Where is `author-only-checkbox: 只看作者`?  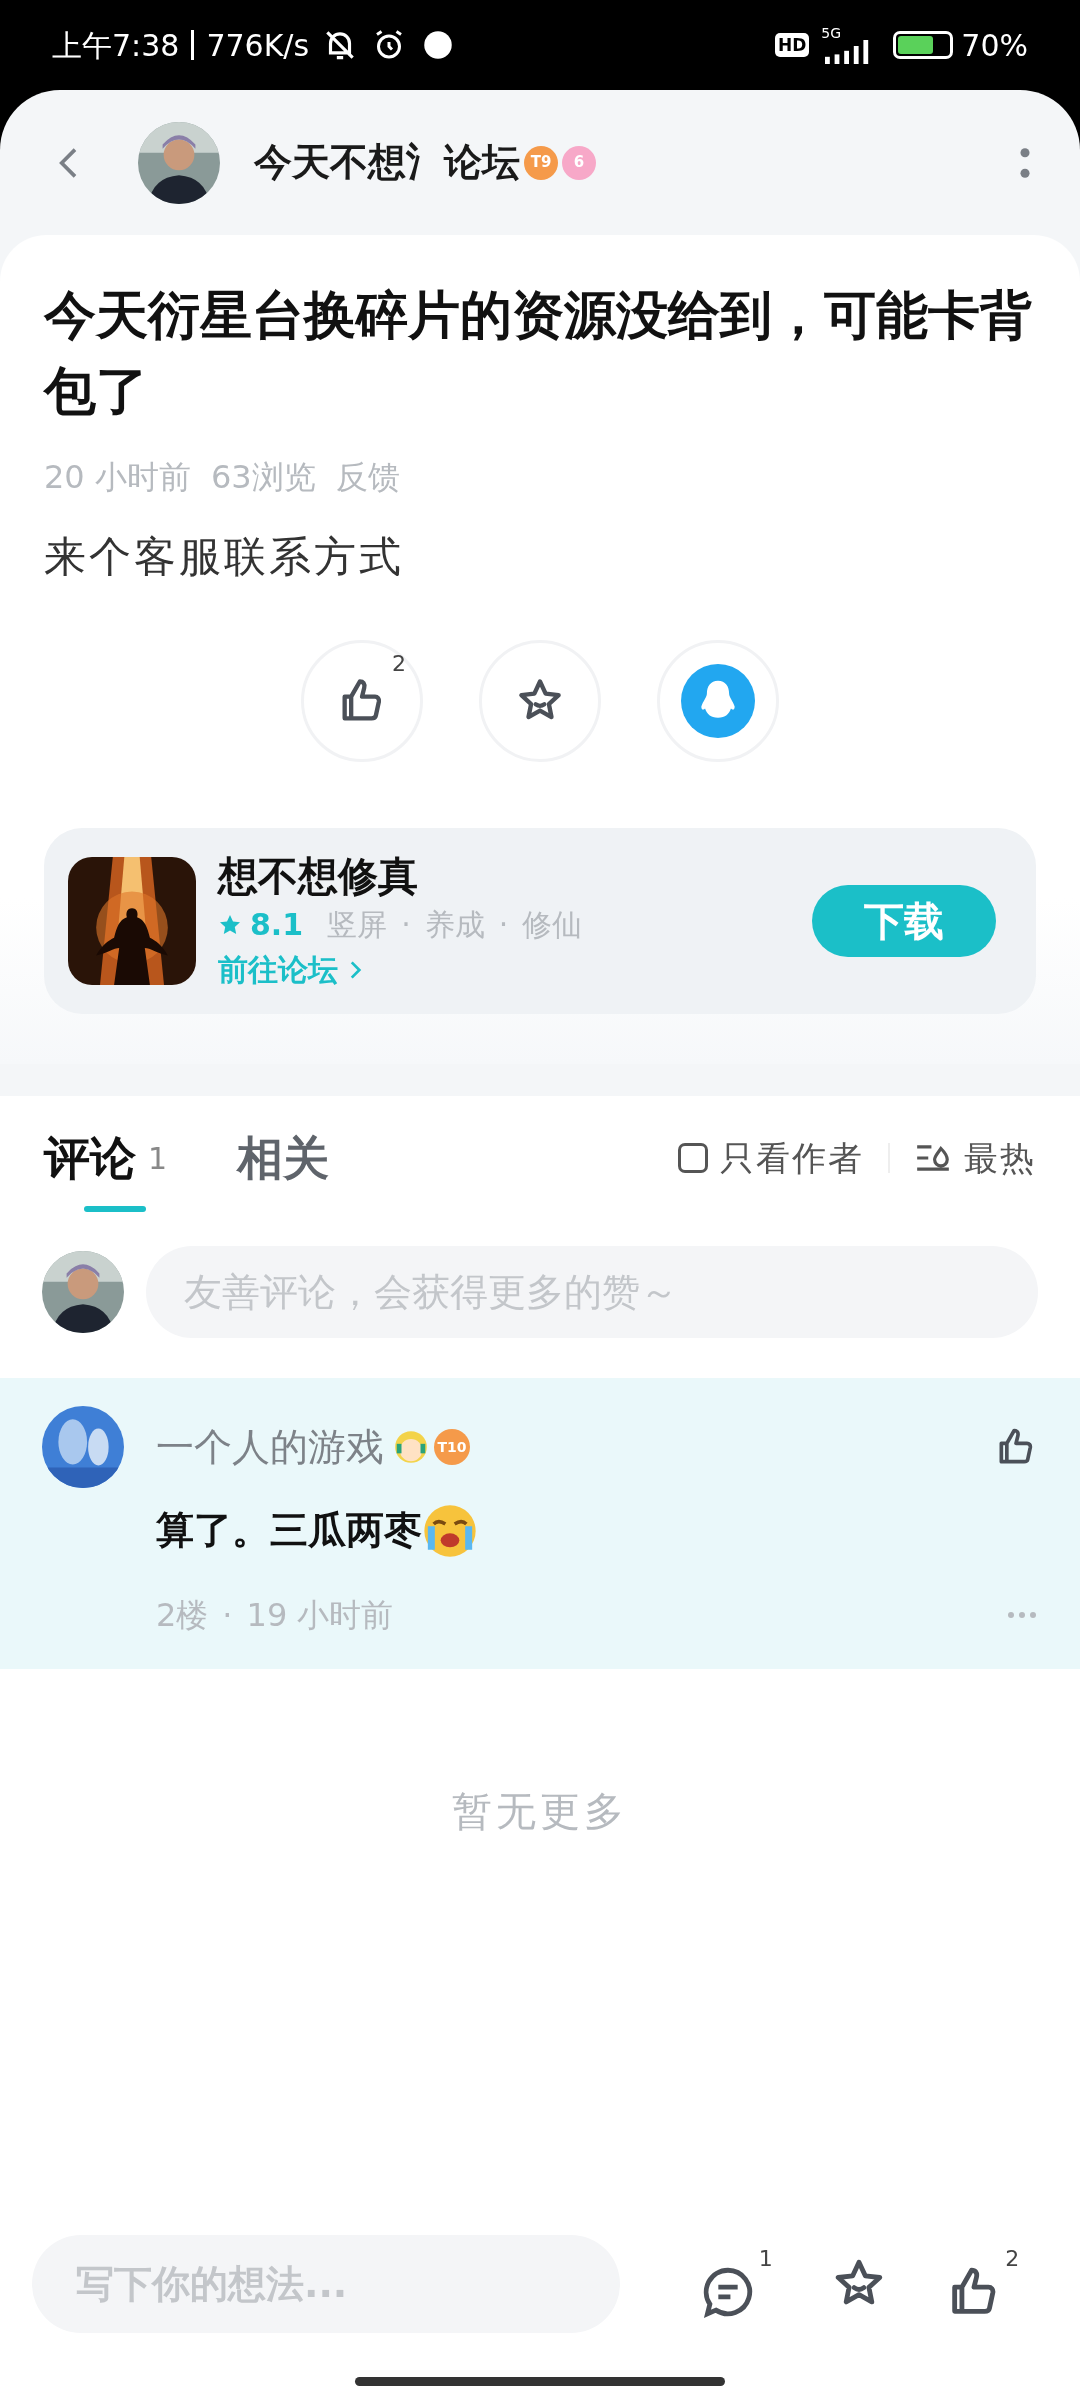
author-only-checkbox: 只看作者 is located at coordinates (771, 1158).